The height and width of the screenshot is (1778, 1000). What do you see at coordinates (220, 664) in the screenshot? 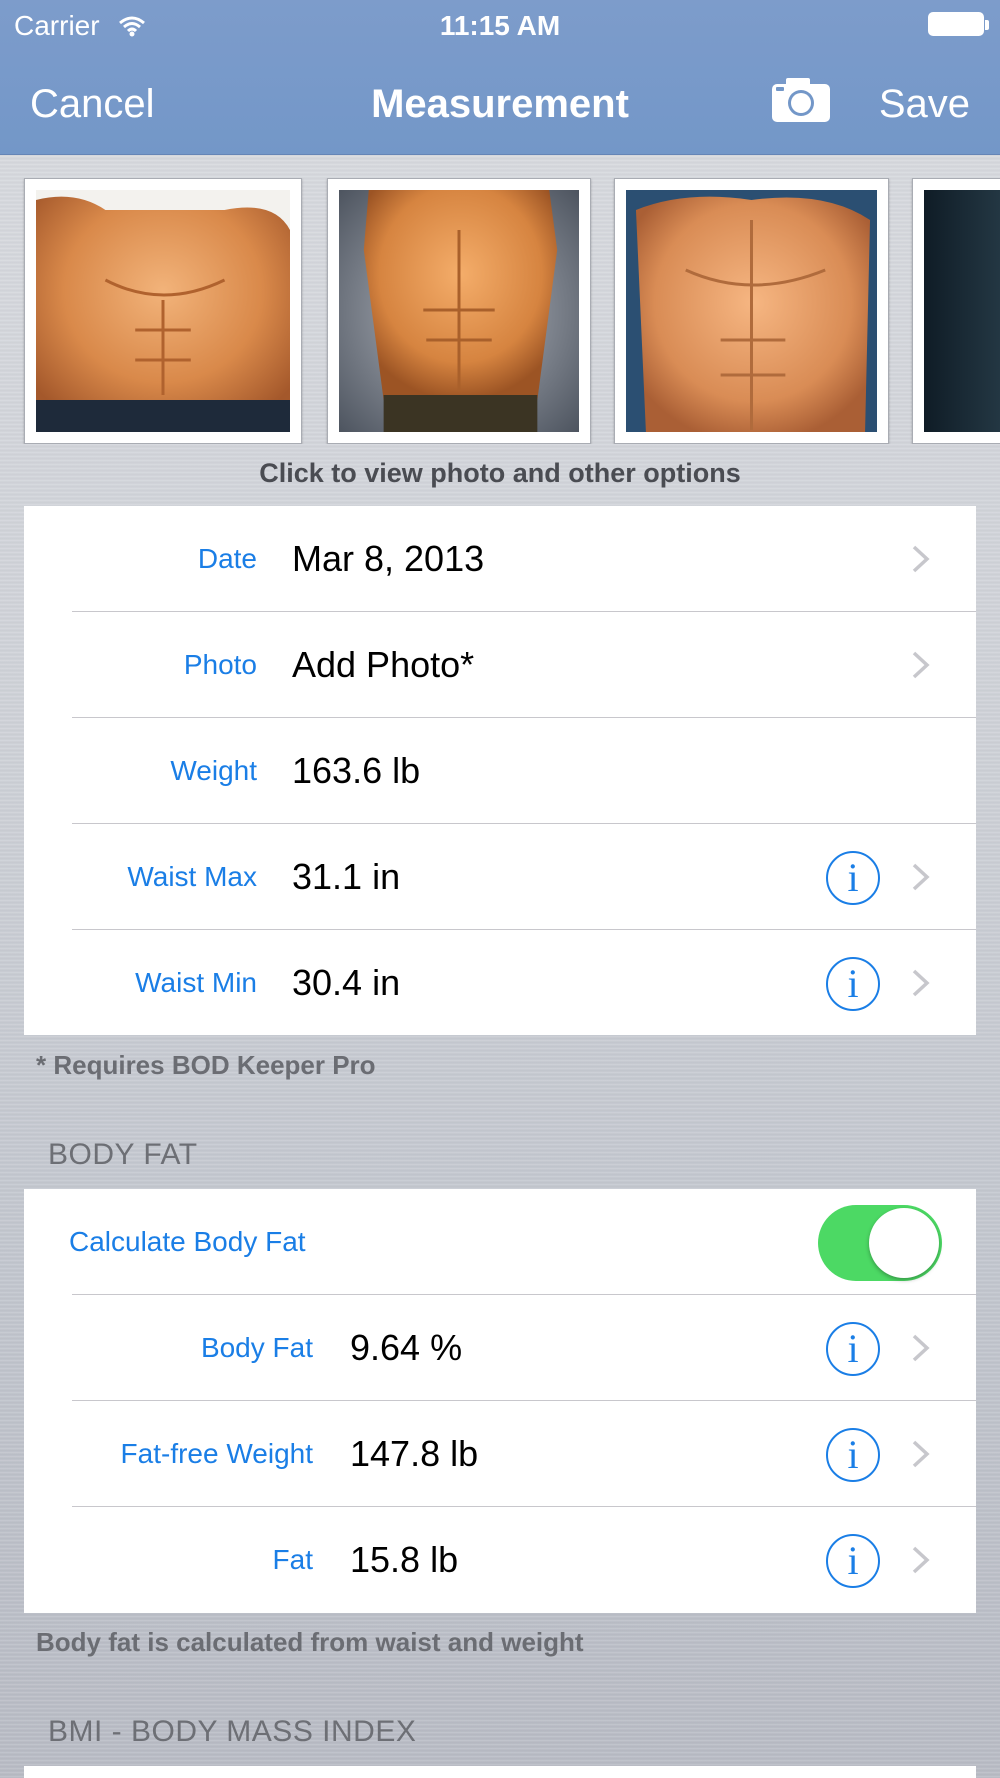
I see `photo-label: Photo` at bounding box center [220, 664].